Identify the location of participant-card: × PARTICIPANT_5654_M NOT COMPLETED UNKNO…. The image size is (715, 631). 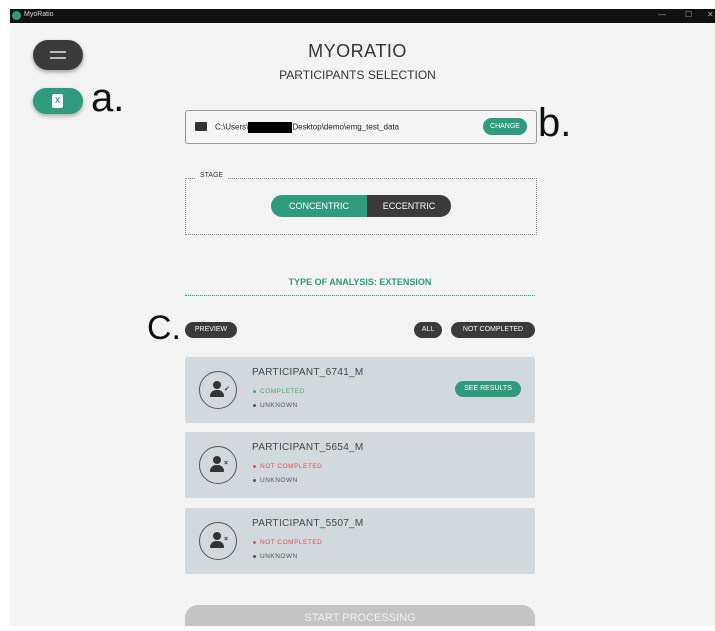
(360, 465).